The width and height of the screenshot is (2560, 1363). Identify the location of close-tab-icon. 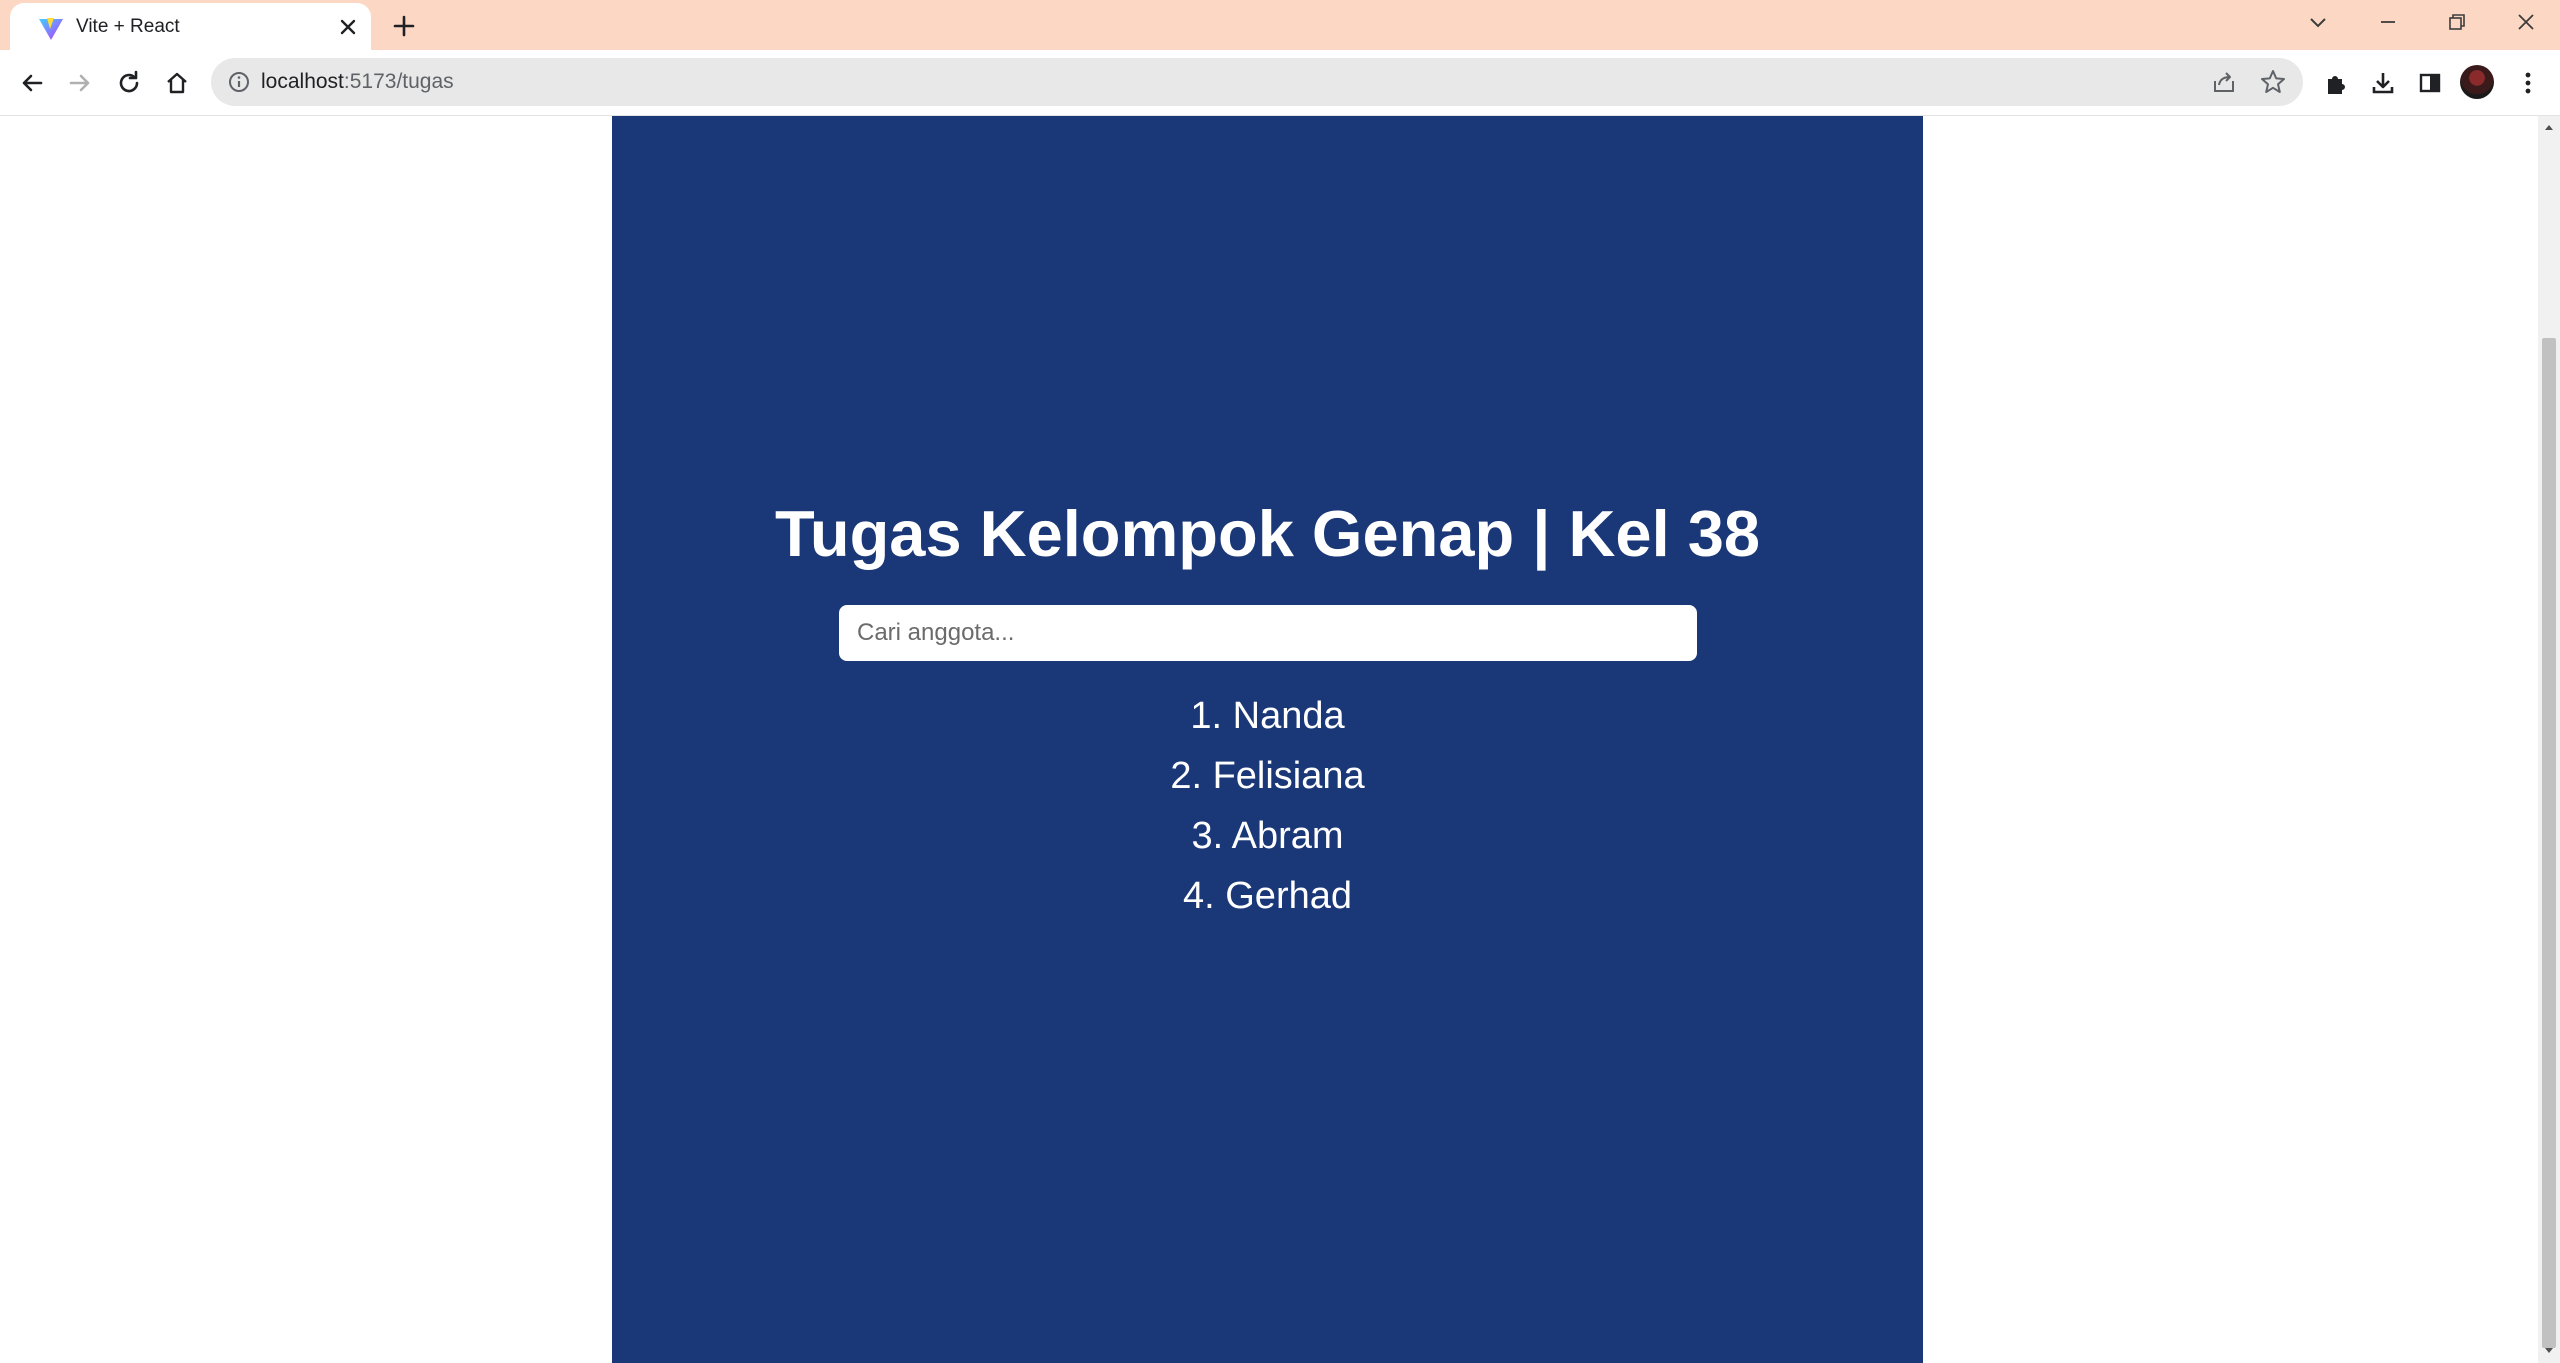
(348, 27).